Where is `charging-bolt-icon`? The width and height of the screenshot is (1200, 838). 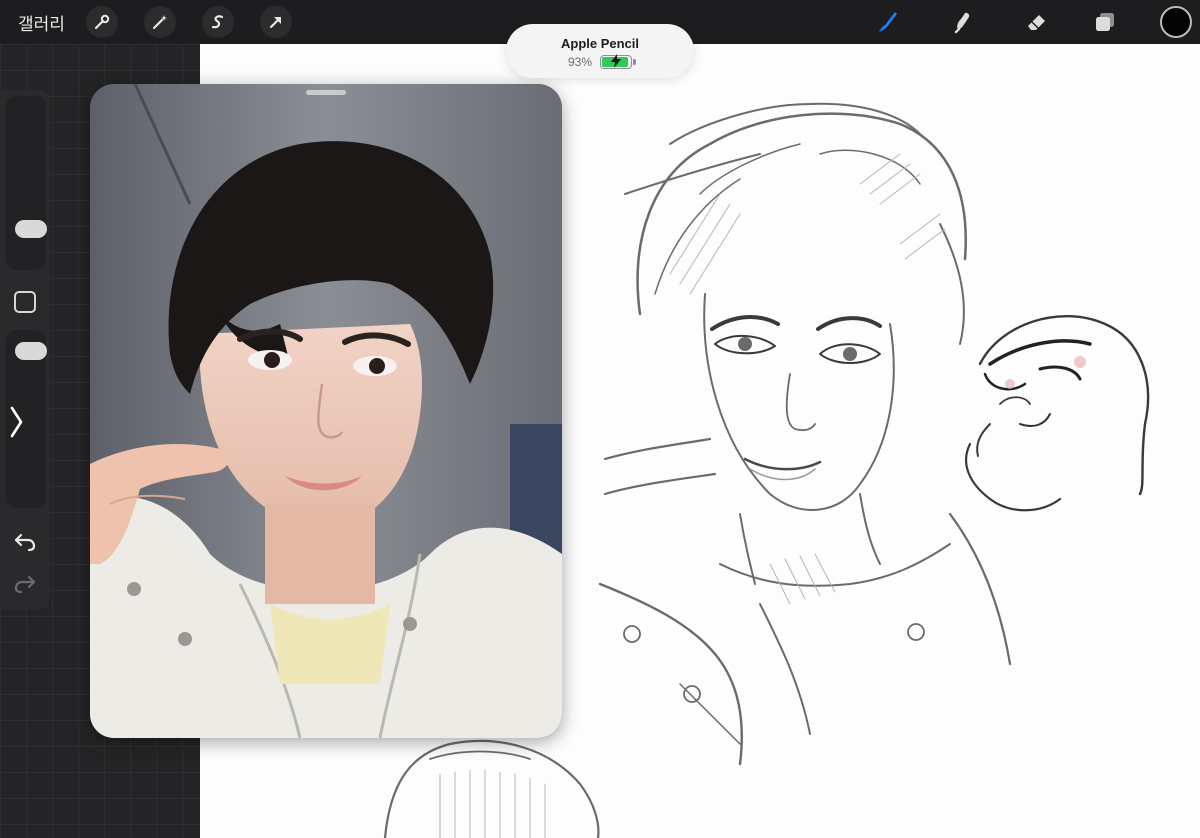
charging-bolt-icon is located at coordinates (616, 61).